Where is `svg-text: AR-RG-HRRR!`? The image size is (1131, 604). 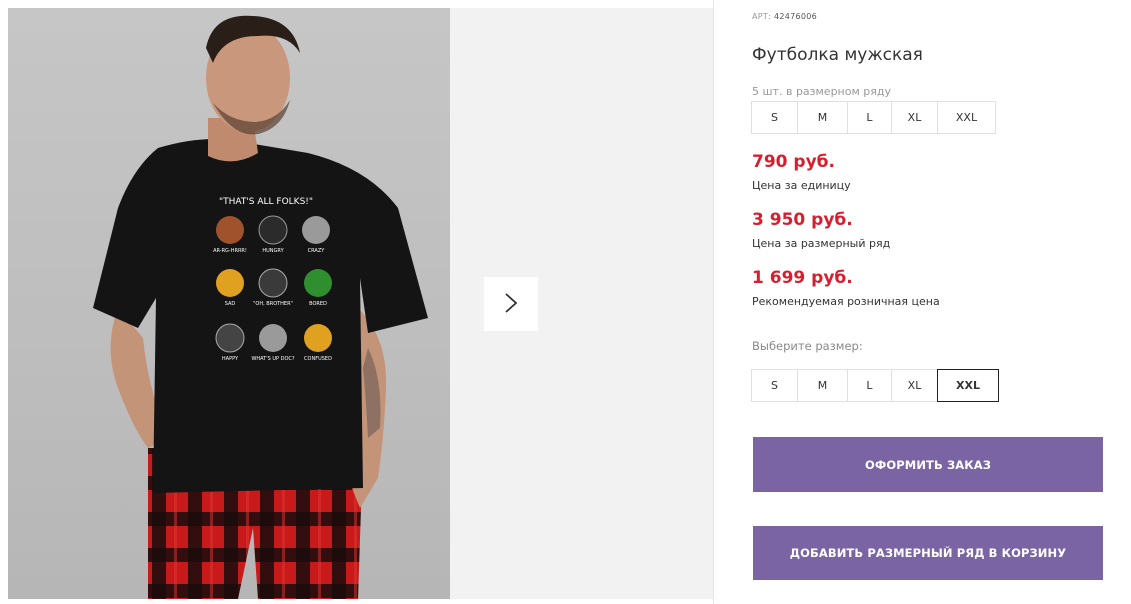
svg-text: AR-RG-HRRR! is located at coordinates (230, 251).